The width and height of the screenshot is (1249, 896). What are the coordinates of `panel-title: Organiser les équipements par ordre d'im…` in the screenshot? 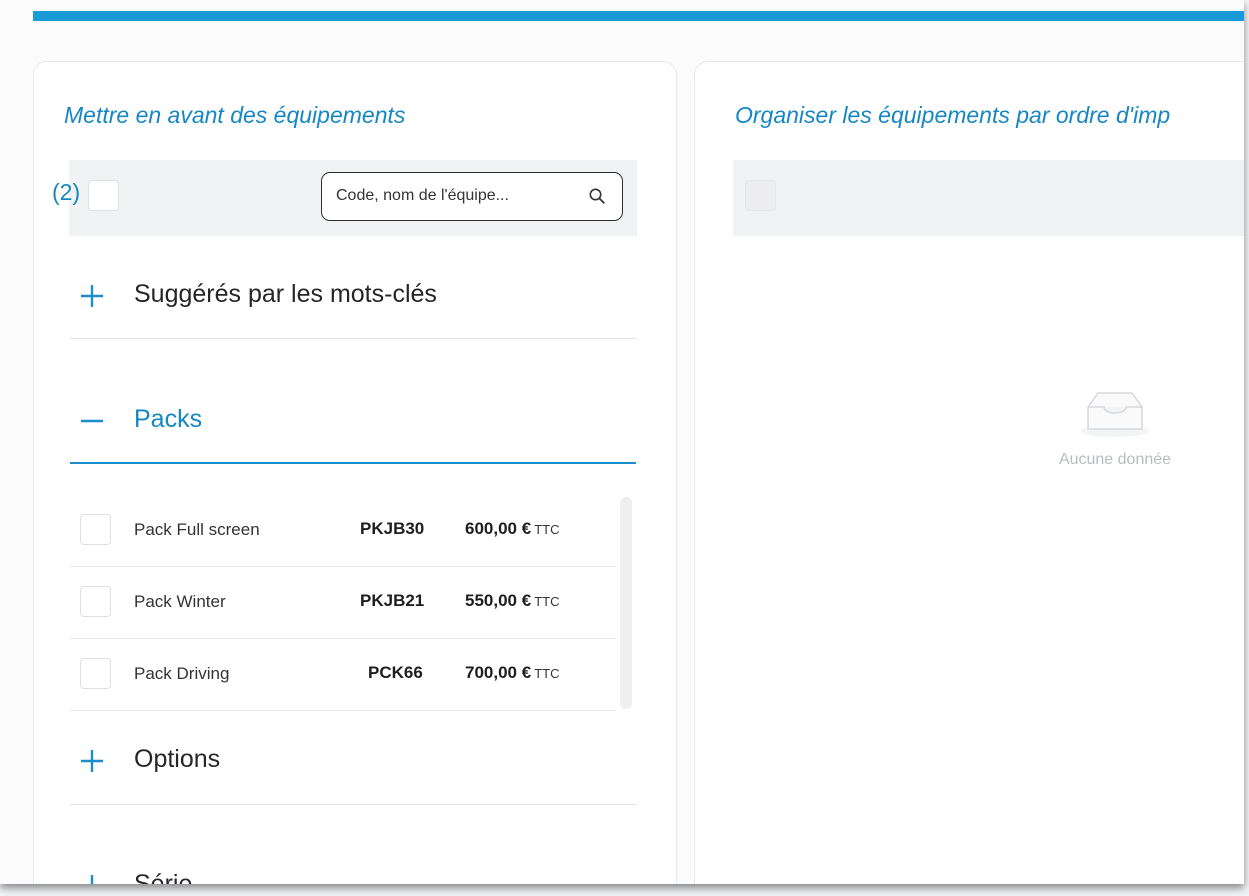 It's located at (953, 115).